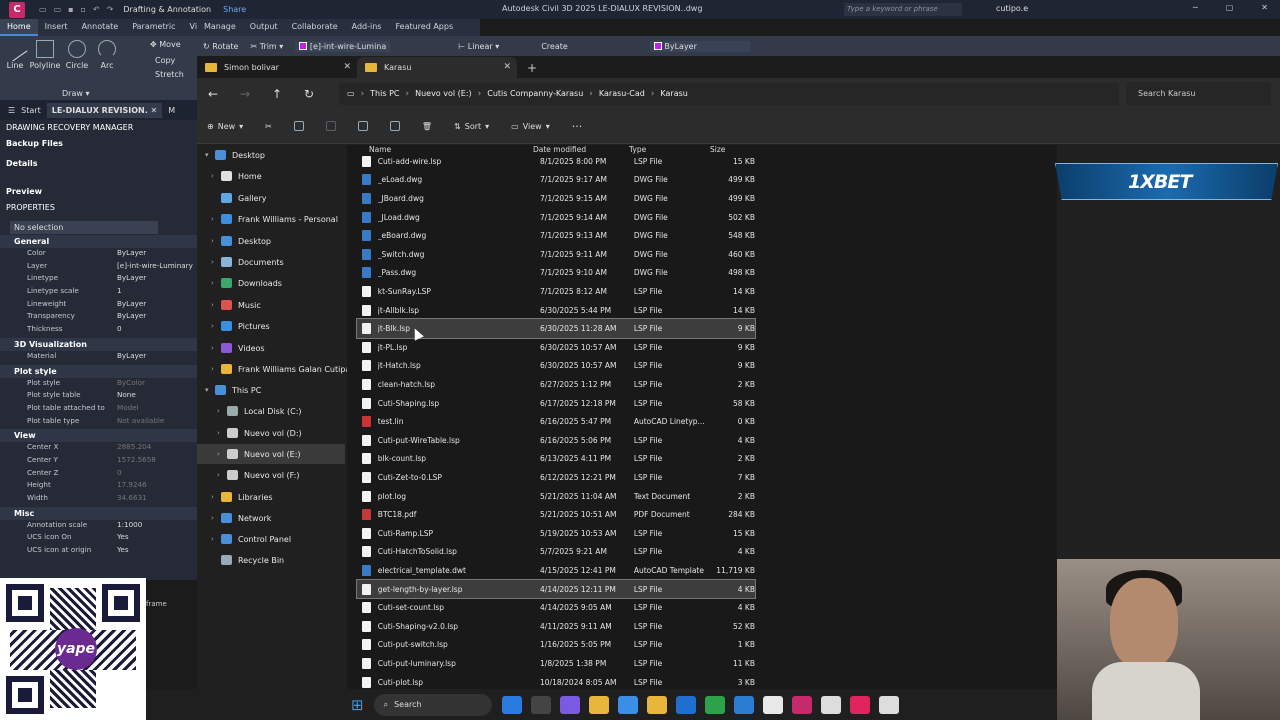 This screenshot has height=720, width=1280. I want to click on stretch-tool: Stretch, so click(169, 74).